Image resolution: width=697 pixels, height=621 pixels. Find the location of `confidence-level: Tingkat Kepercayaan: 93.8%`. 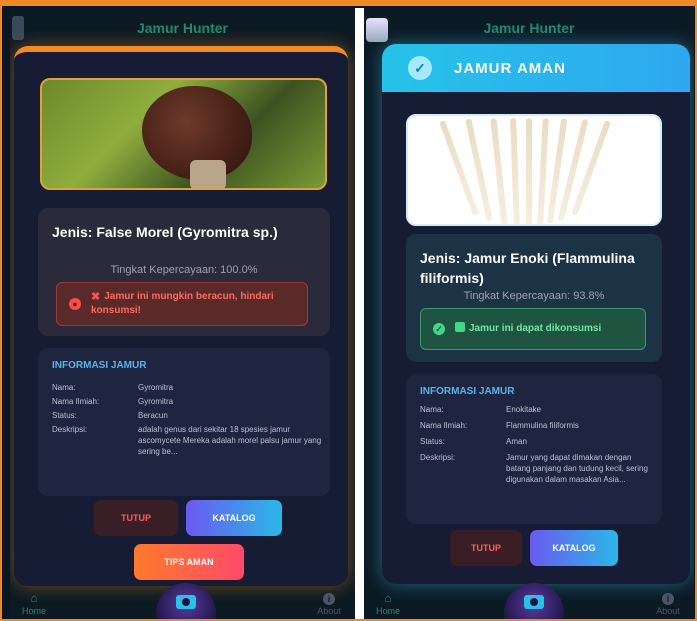

confidence-level: Tingkat Kepercayaan: 93.8% is located at coordinates (534, 296).